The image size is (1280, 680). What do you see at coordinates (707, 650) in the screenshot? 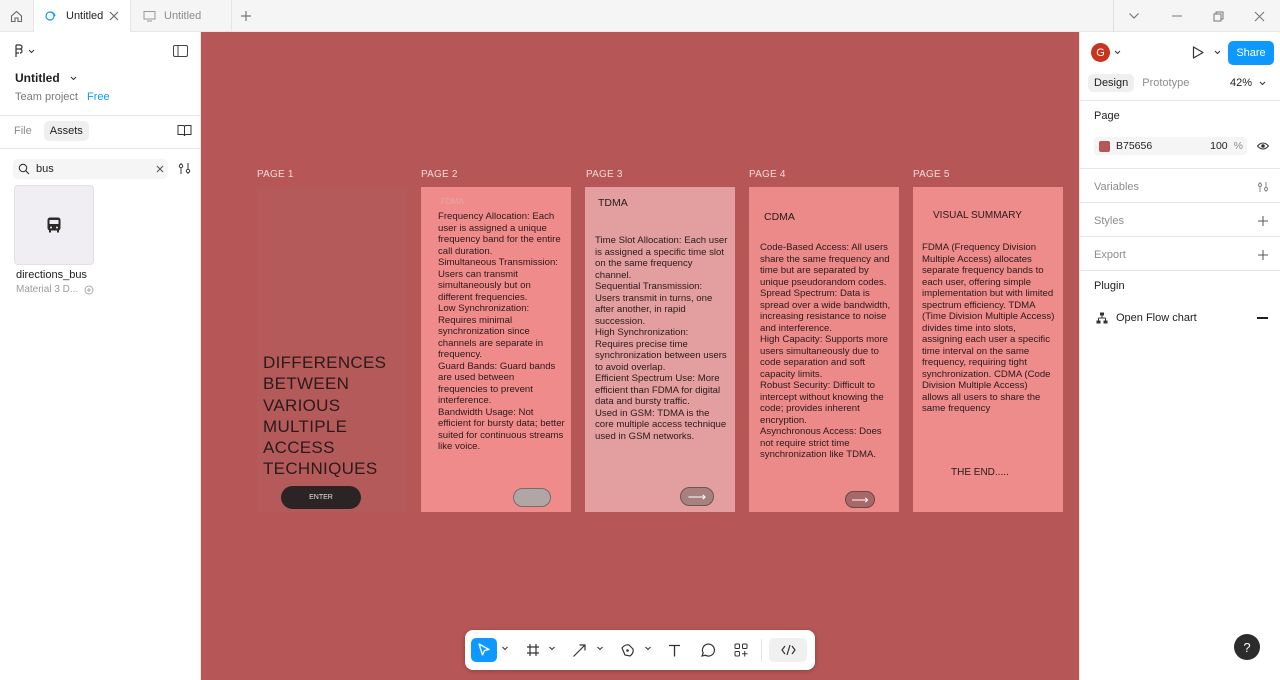
I see `comment-tool-button` at bounding box center [707, 650].